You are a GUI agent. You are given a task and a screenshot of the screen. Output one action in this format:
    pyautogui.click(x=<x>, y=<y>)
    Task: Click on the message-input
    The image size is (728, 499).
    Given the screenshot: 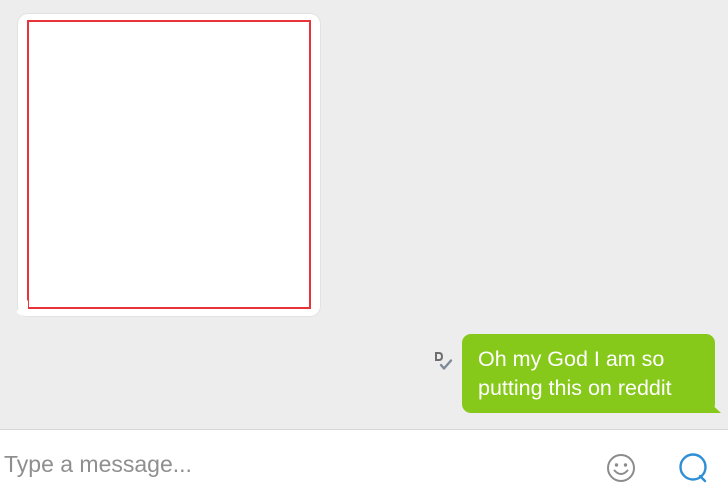 What is the action you would take?
    pyautogui.click(x=294, y=464)
    